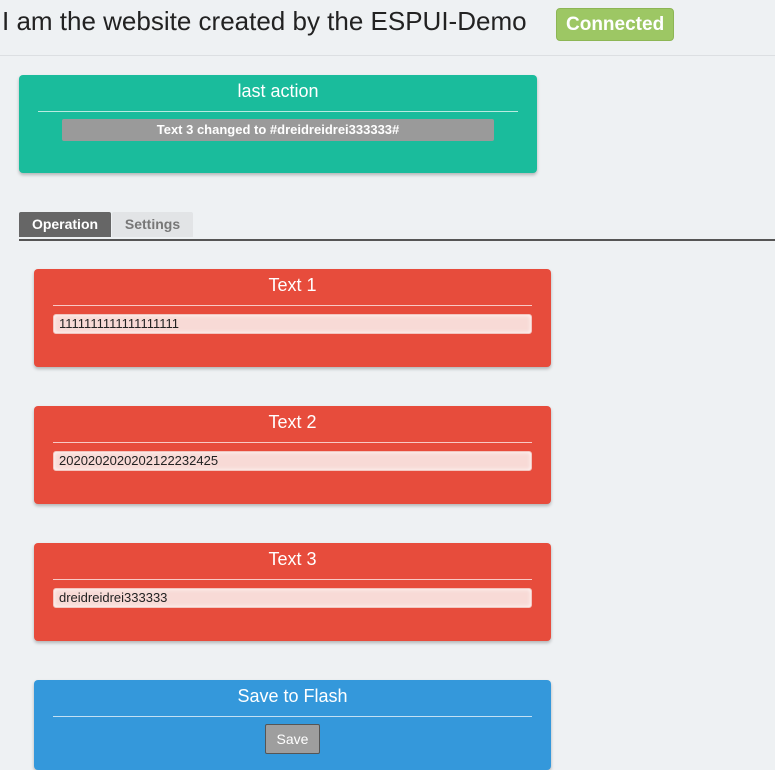 The image size is (775, 770). I want to click on text-3-title: Text 3, so click(292, 559).